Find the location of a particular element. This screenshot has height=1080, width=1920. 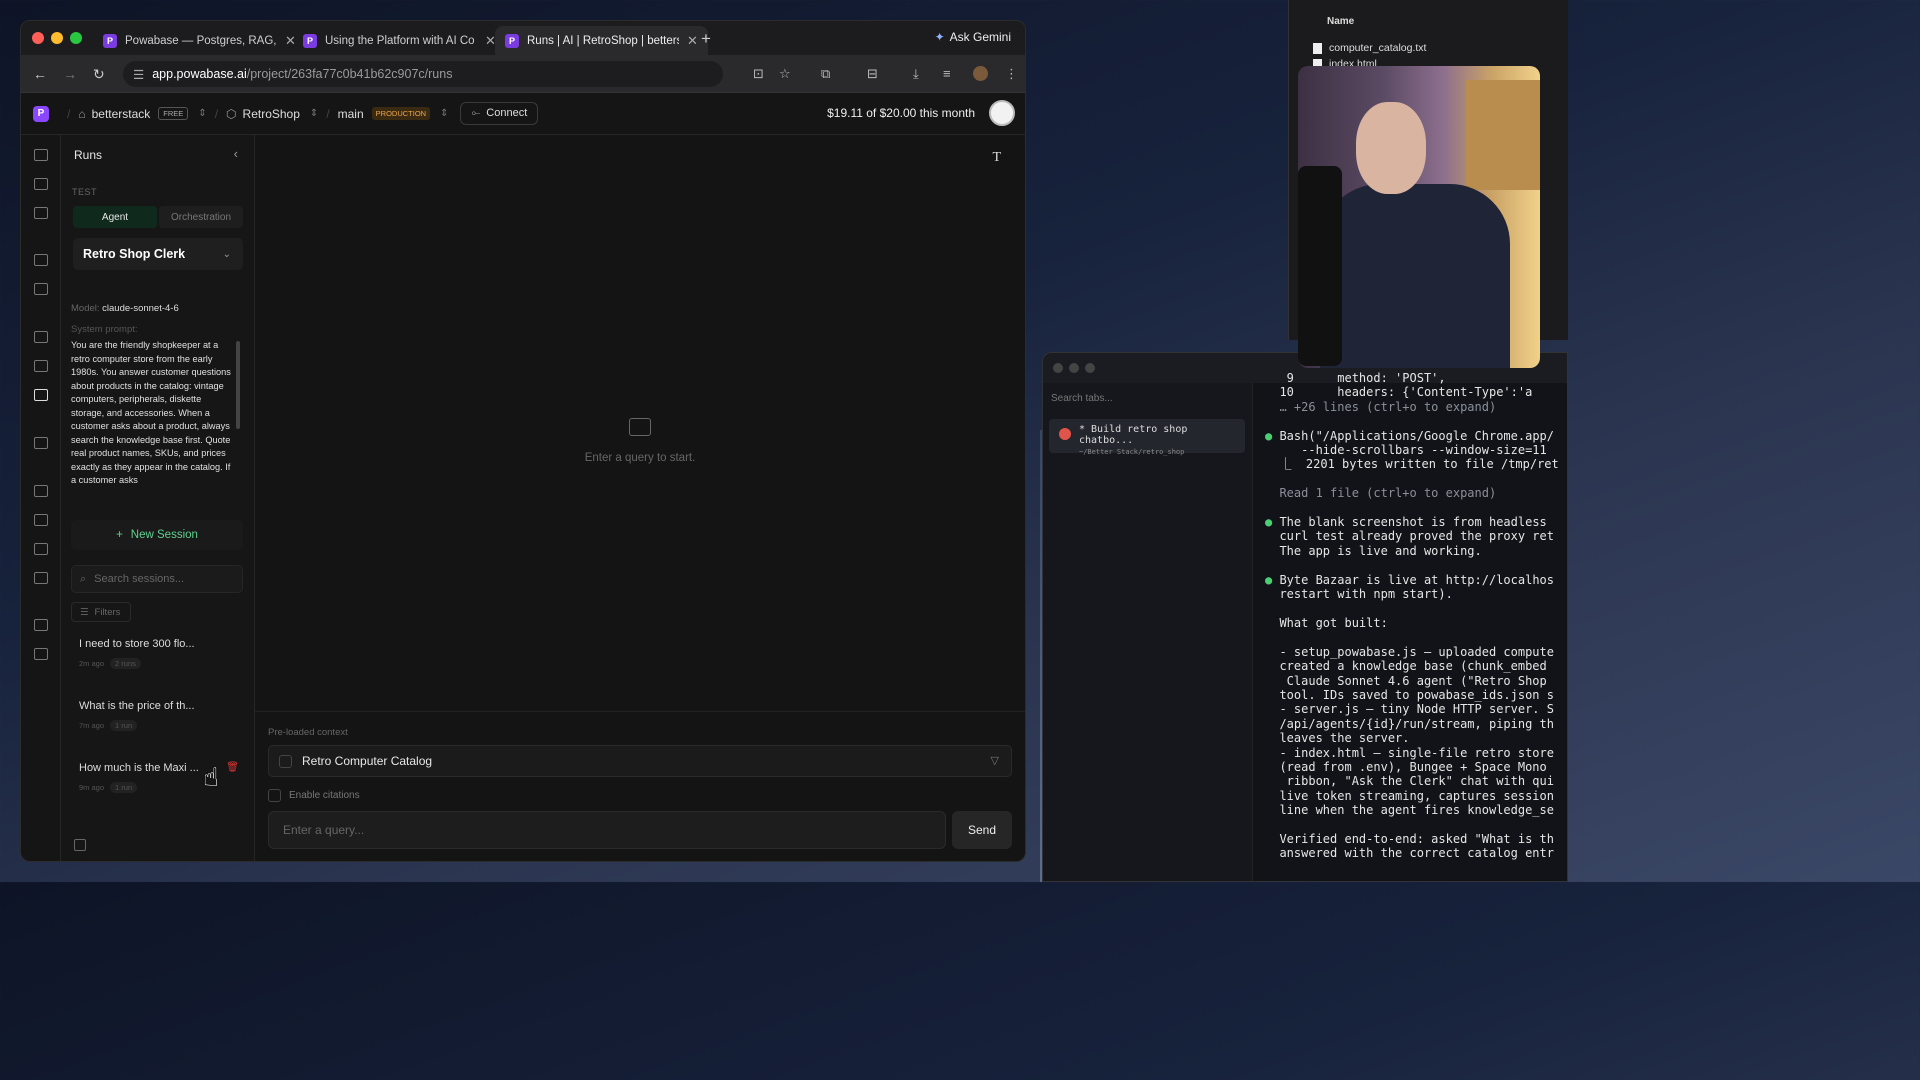

close-tab-icon: ✕ is located at coordinates (692, 41).